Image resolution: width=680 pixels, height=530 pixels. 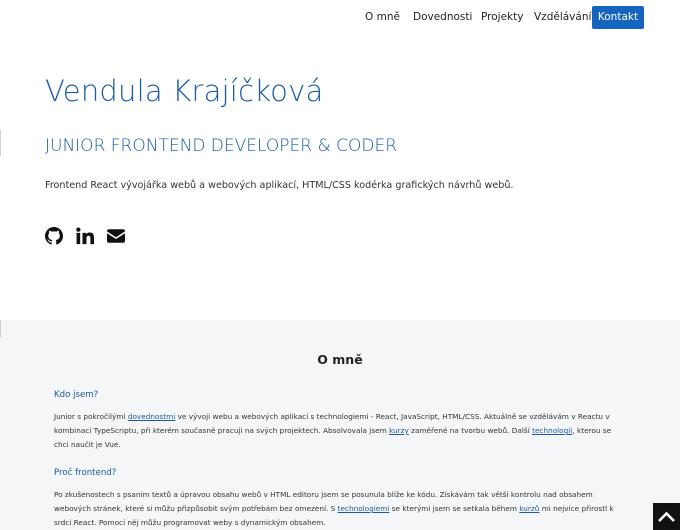 I want to click on chevron-up-icon, so click(x=666, y=516).